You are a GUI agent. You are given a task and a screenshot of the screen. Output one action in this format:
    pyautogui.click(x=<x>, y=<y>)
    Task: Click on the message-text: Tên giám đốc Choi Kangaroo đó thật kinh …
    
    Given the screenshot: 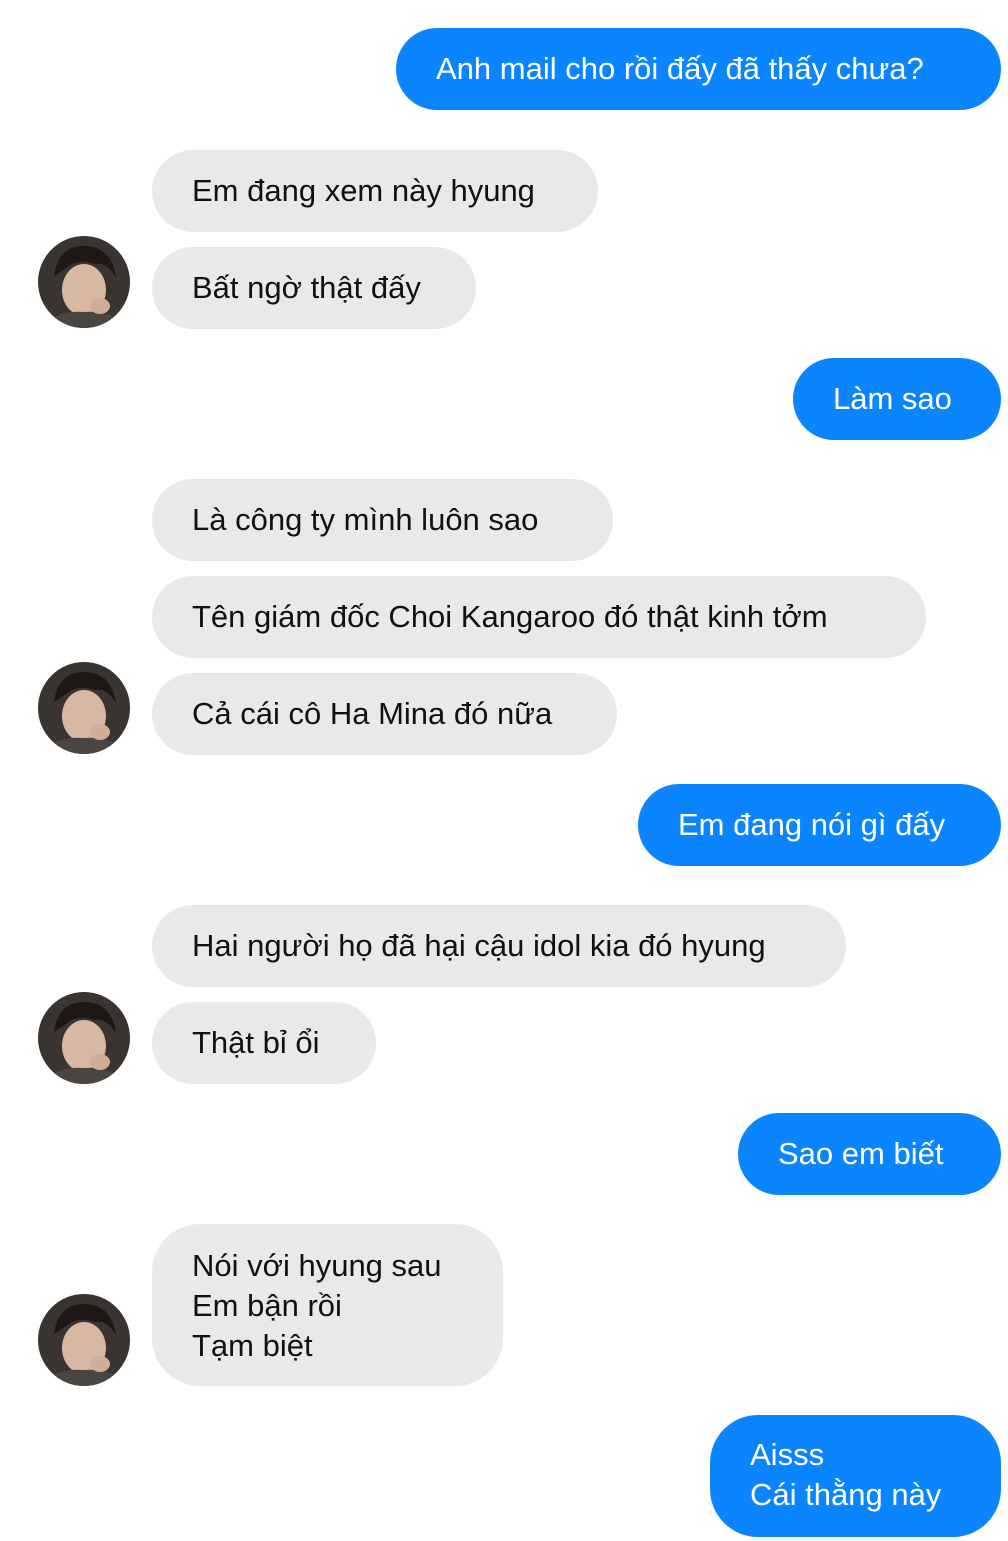 What is the action you would take?
    pyautogui.click(x=510, y=616)
    